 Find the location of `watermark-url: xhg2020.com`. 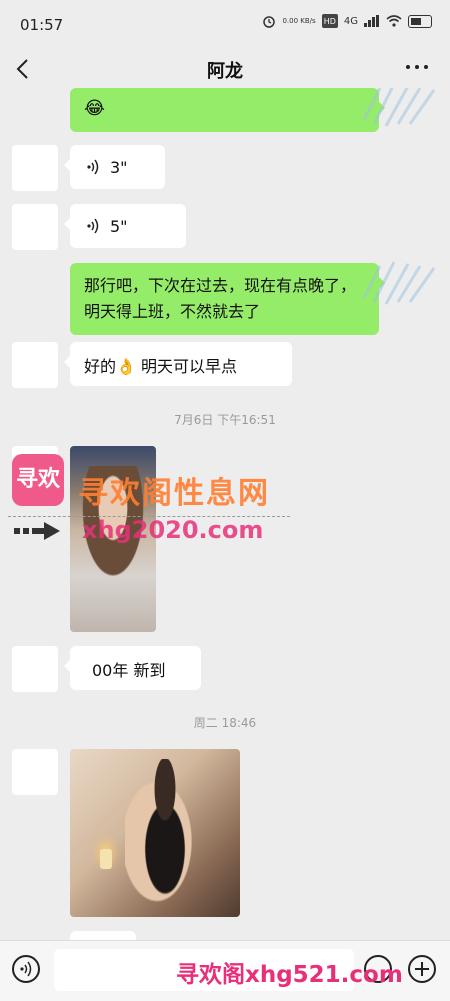

watermark-url: xhg2020.com is located at coordinates (173, 530).